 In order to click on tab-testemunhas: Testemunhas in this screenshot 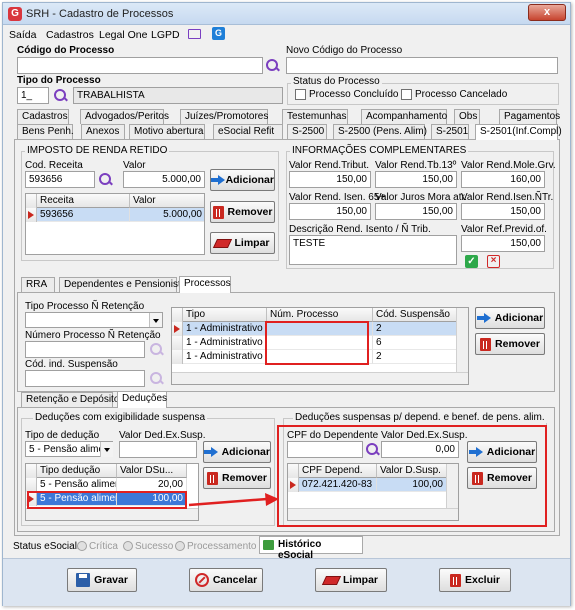, I will do `click(315, 116)`.